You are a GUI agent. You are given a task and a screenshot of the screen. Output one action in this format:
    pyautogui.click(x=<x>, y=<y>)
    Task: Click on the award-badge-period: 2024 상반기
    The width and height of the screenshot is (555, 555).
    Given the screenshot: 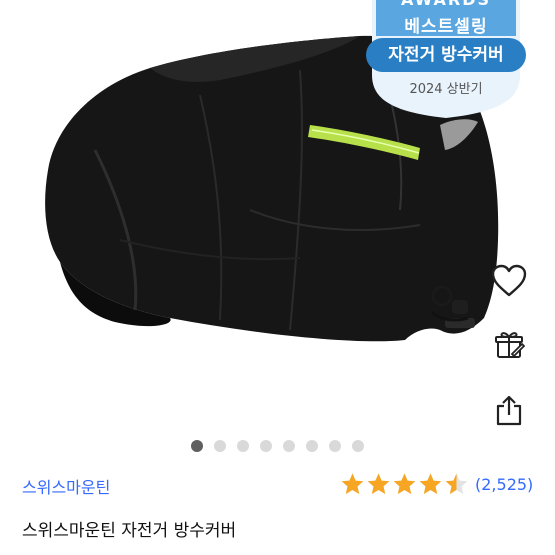 What is the action you would take?
    pyautogui.click(x=446, y=89)
    